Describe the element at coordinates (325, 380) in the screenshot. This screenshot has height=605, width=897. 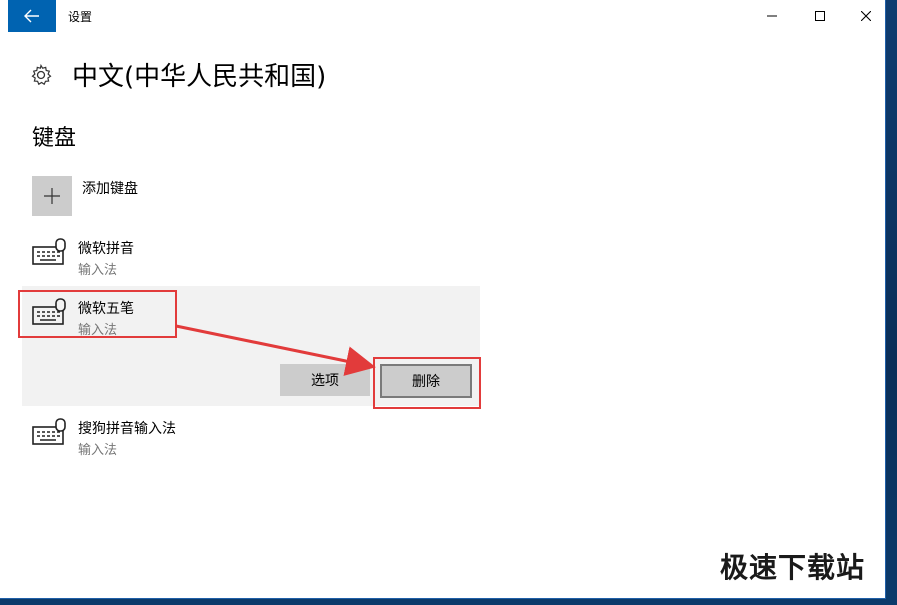
I see `options-button: 选项` at that location.